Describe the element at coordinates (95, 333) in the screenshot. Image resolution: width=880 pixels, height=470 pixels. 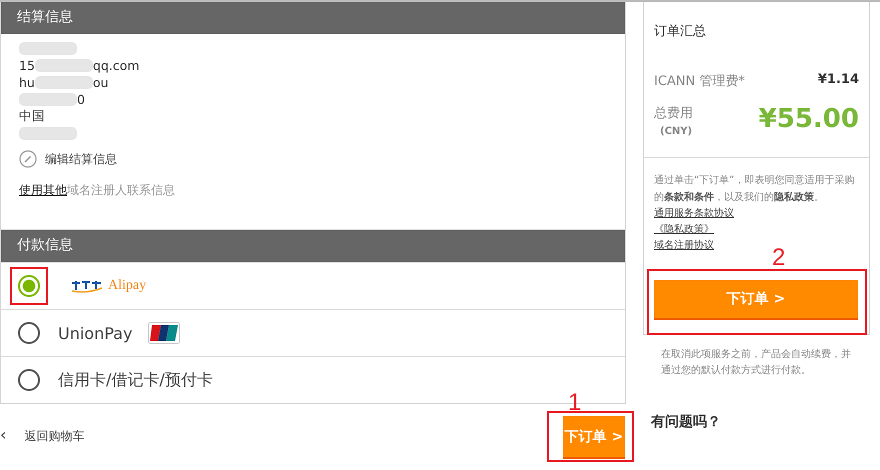
I see `option-label: UnionPay` at that location.